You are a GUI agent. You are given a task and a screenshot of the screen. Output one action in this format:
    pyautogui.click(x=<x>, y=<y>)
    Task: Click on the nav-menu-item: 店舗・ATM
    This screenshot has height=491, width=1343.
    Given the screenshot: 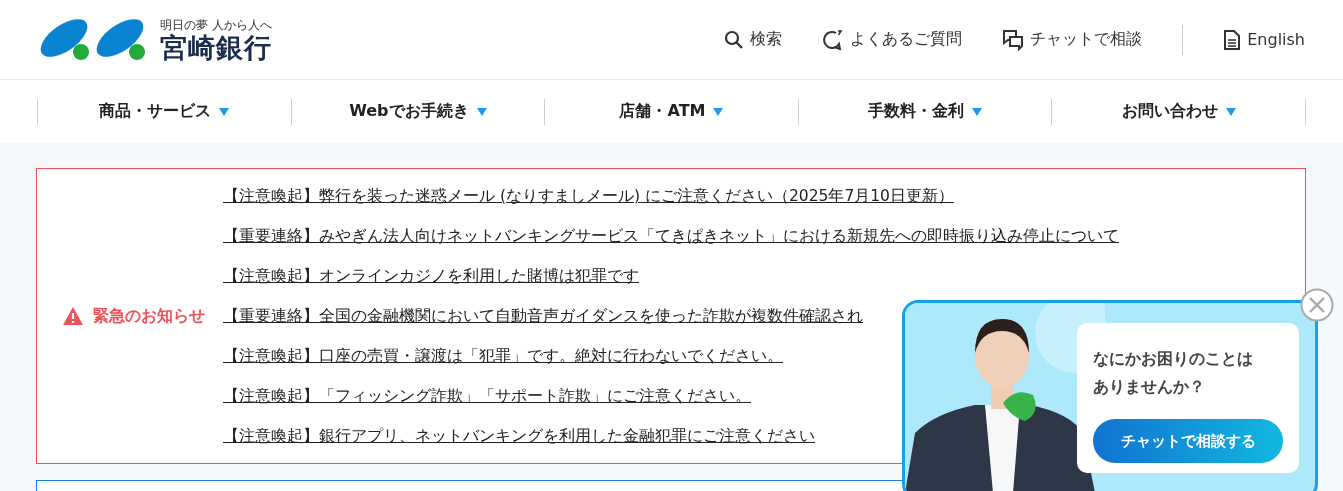 What is the action you would take?
    pyautogui.click(x=671, y=111)
    